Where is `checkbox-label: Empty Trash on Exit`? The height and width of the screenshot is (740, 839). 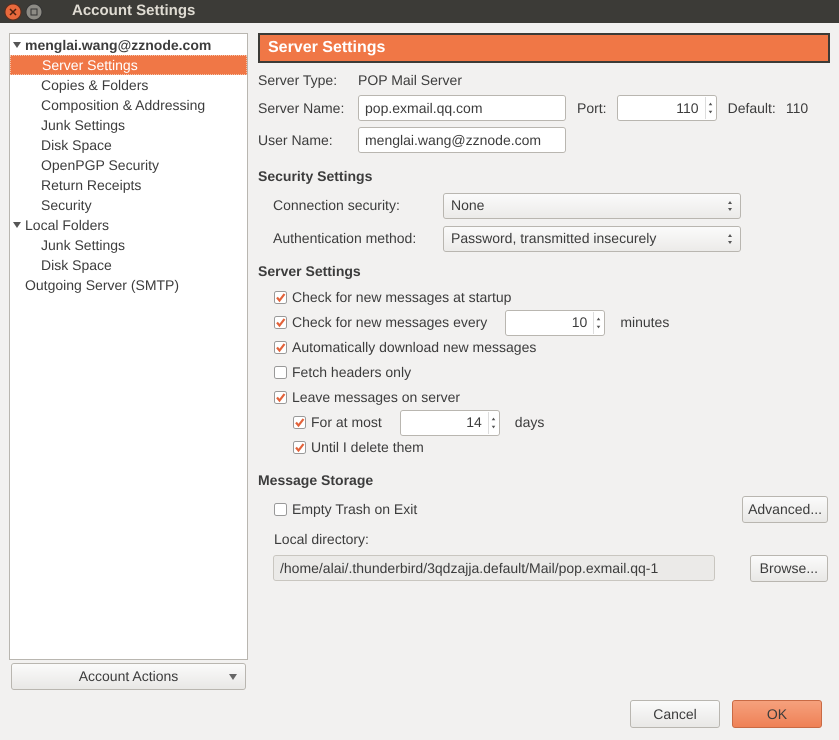
checkbox-label: Empty Trash on Exit is located at coordinates (355, 509).